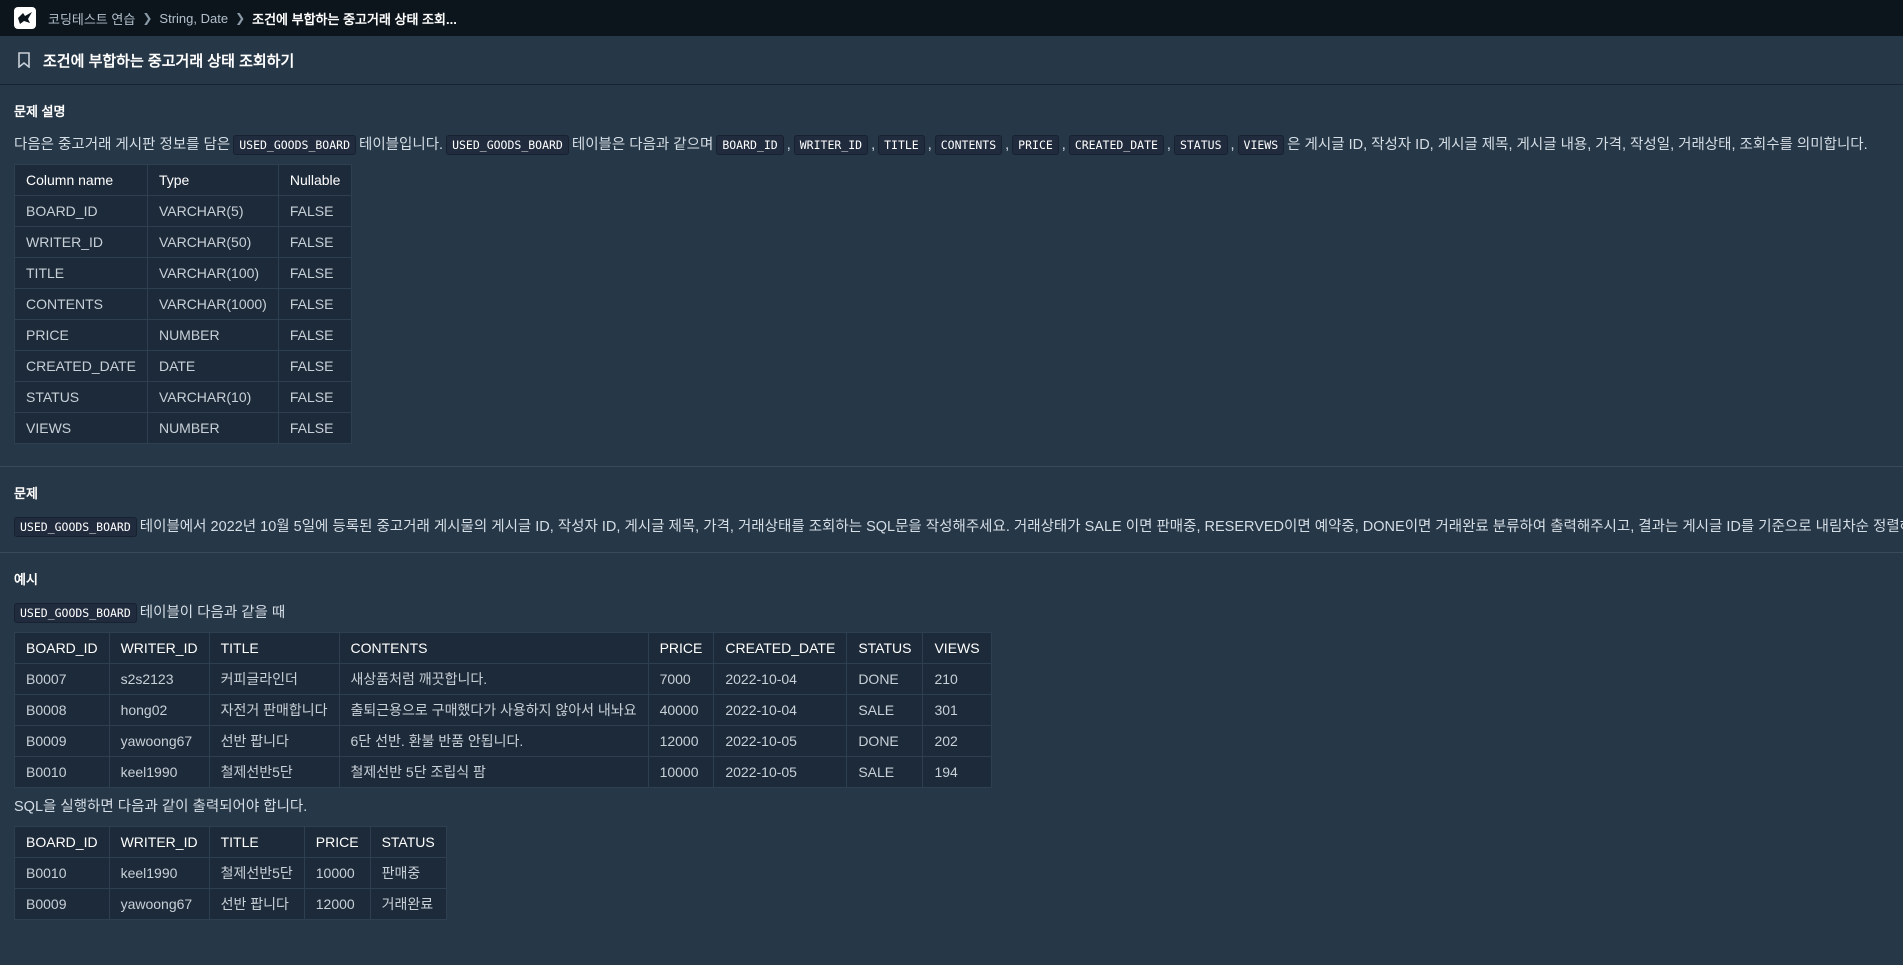 This screenshot has width=1903, height=965. I want to click on table-cell: 2022-10-05, so click(780, 772).